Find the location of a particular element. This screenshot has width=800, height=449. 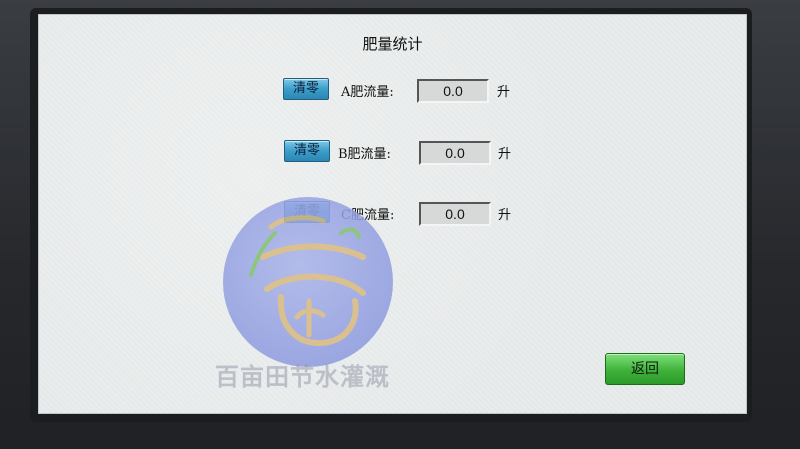

clear-button-b: 清零 is located at coordinates (307, 151).